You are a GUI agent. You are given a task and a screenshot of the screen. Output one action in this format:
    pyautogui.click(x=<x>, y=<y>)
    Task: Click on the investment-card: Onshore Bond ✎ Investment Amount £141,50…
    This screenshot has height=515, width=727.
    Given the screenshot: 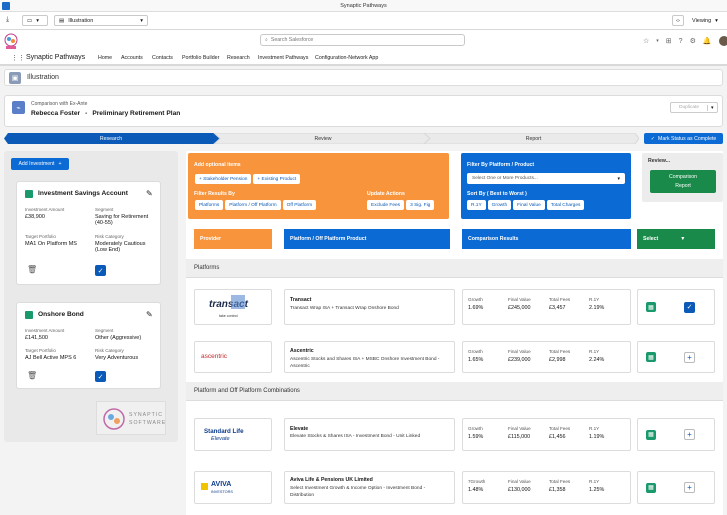 What is the action you would take?
    pyautogui.click(x=88, y=345)
    